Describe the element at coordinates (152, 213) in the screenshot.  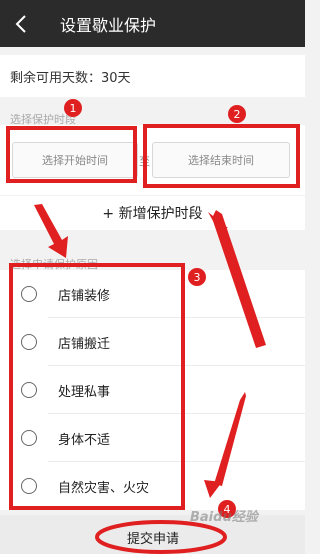
I see `add-period-button: + 新增保护时段` at that location.